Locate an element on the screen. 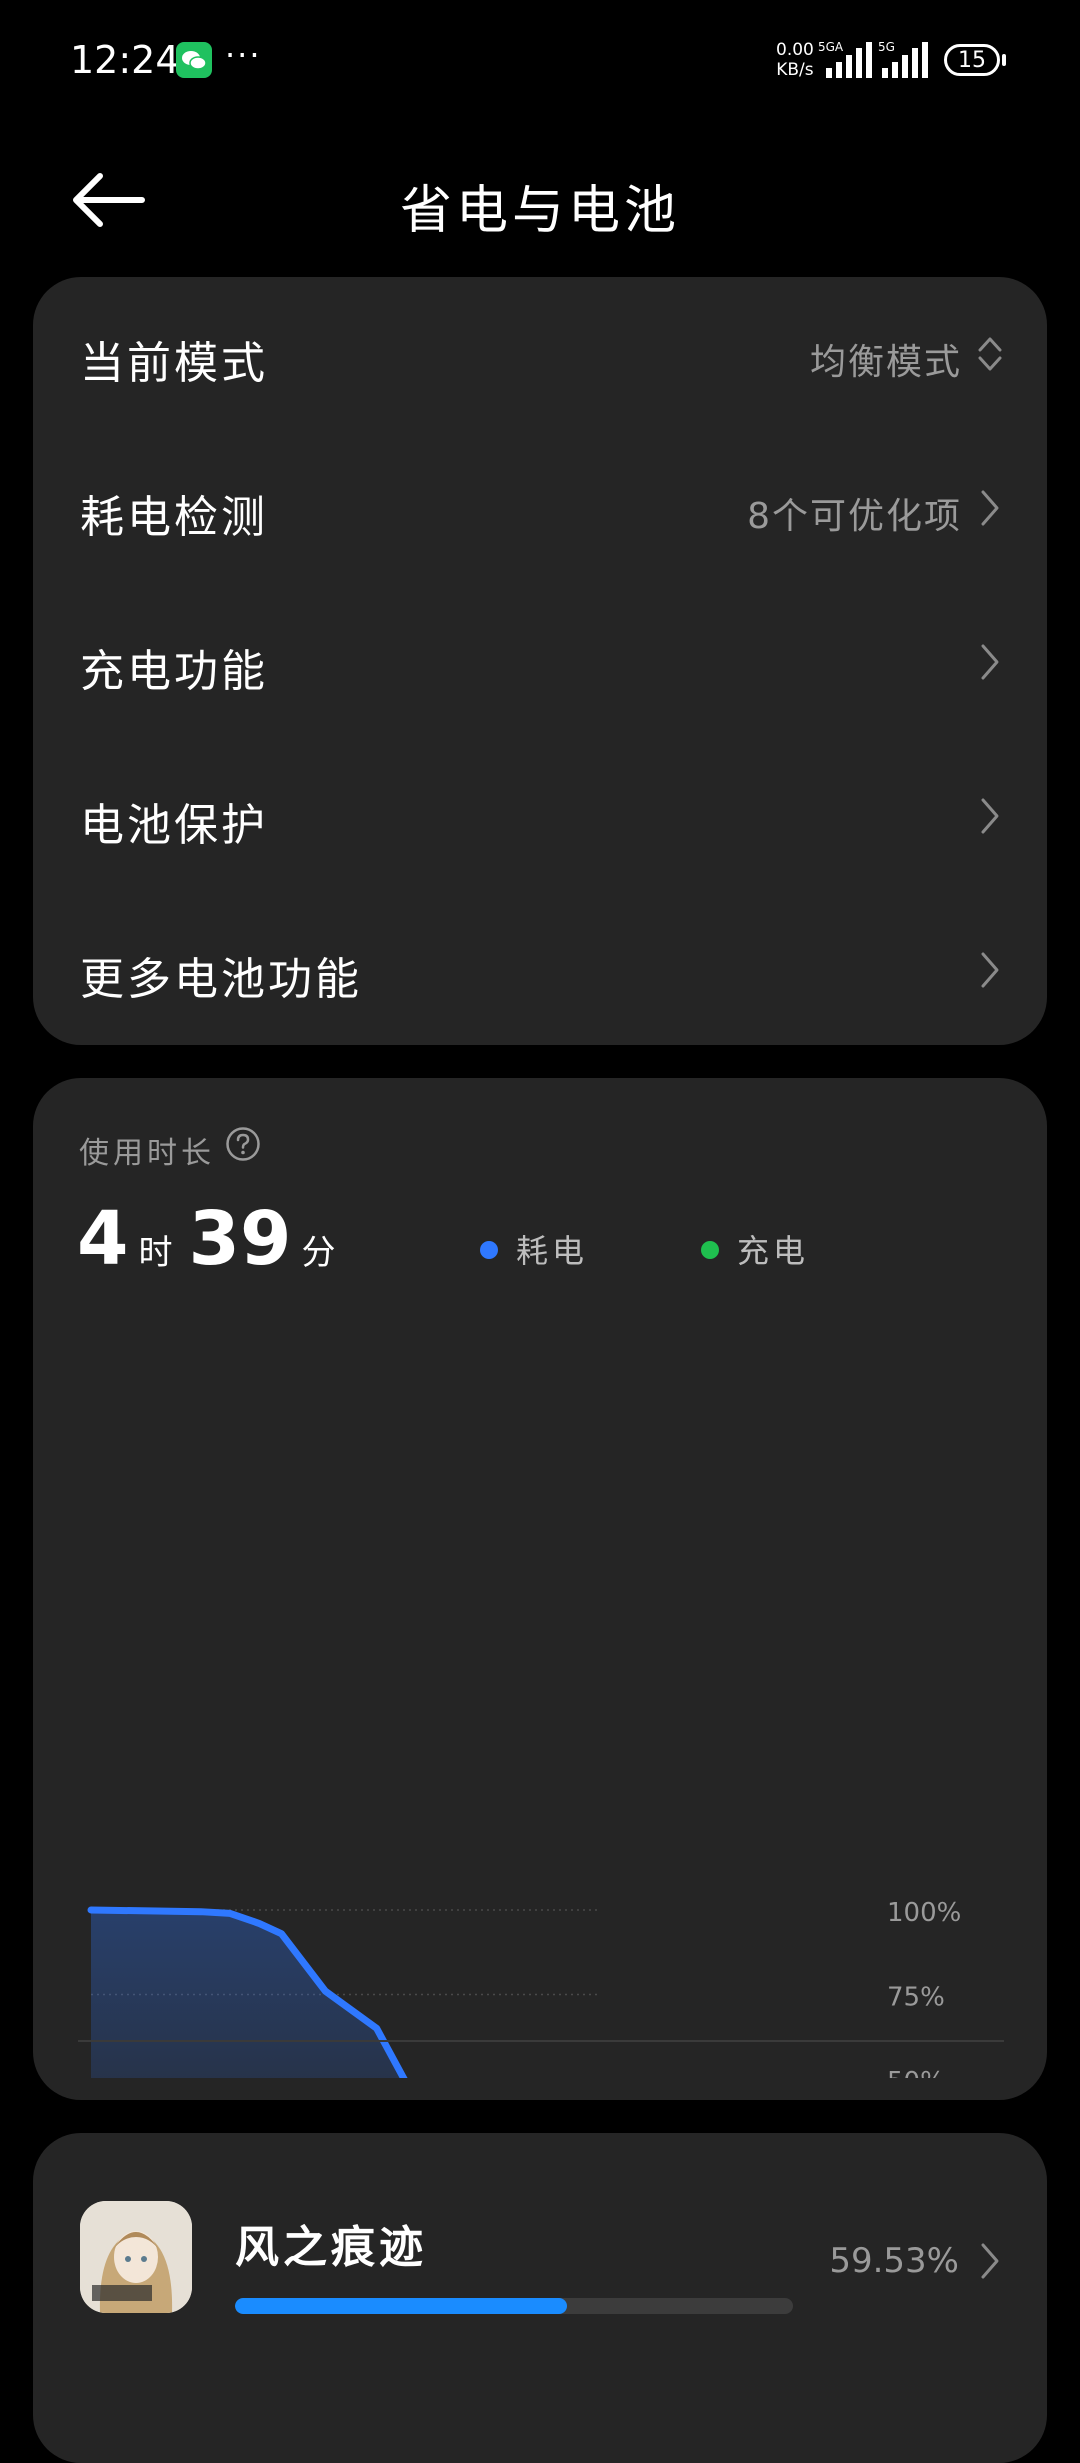  y-tick-label: 75% is located at coordinates (916, 1998).